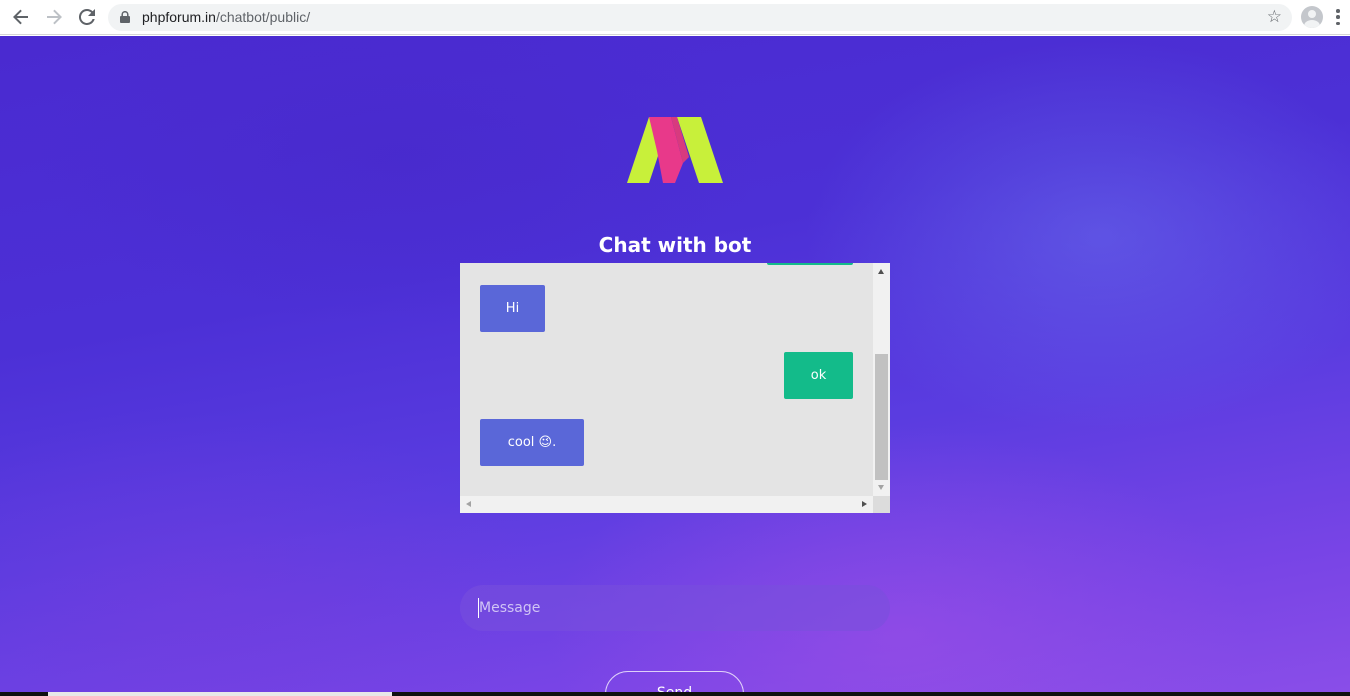 This screenshot has height=696, width=1350. Describe the element at coordinates (54, 17) in the screenshot. I see `forward-arrow-icon` at that location.